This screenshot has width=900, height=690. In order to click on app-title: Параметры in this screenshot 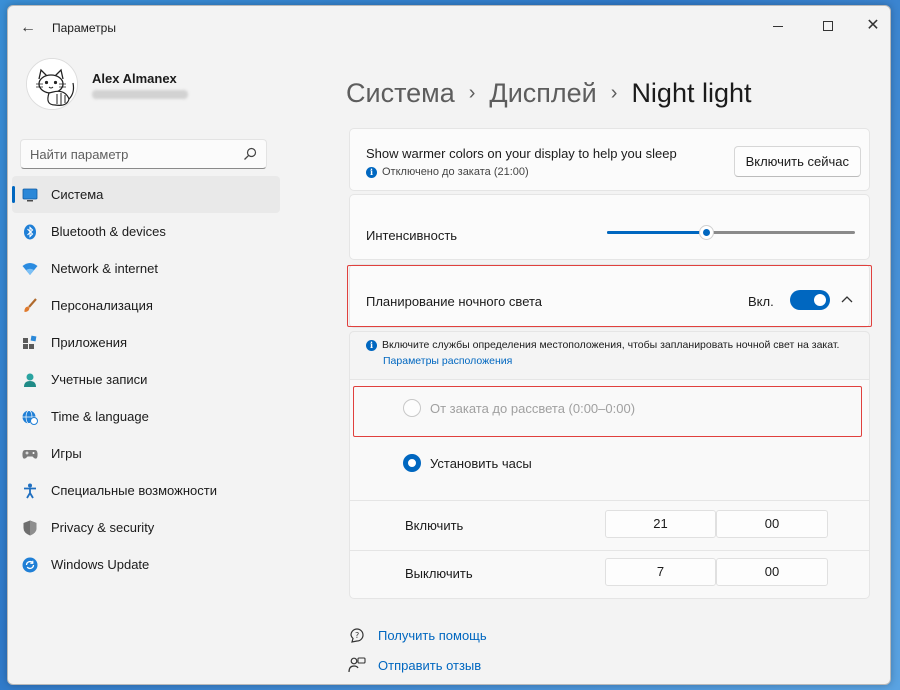, I will do `click(84, 28)`.